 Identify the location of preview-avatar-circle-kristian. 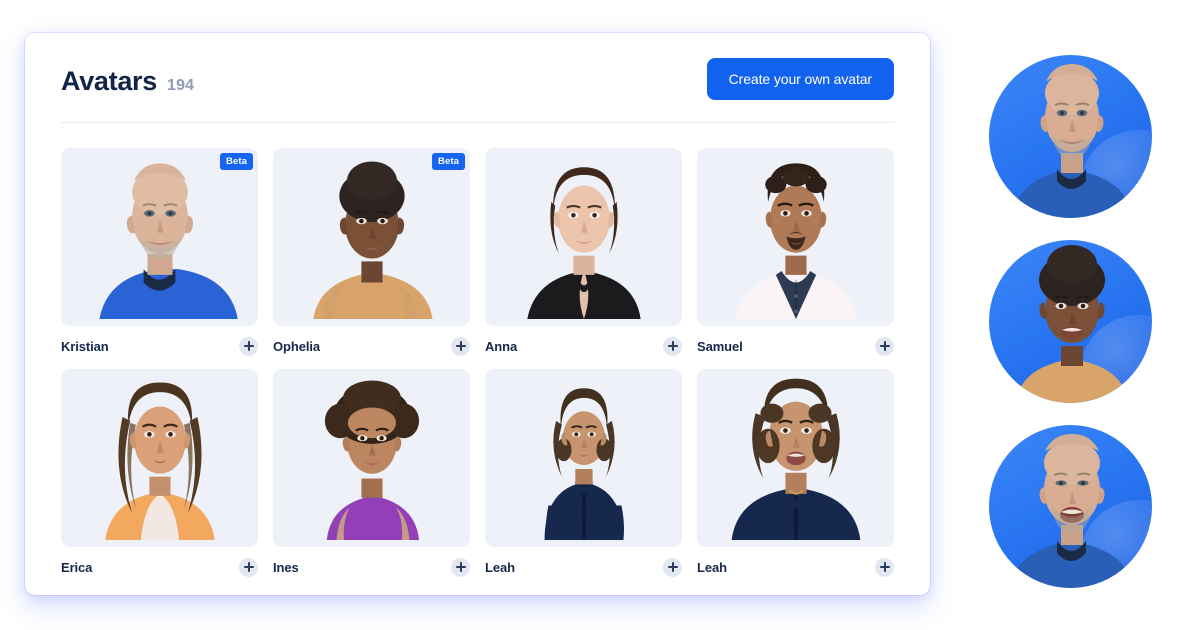
(1070, 136).